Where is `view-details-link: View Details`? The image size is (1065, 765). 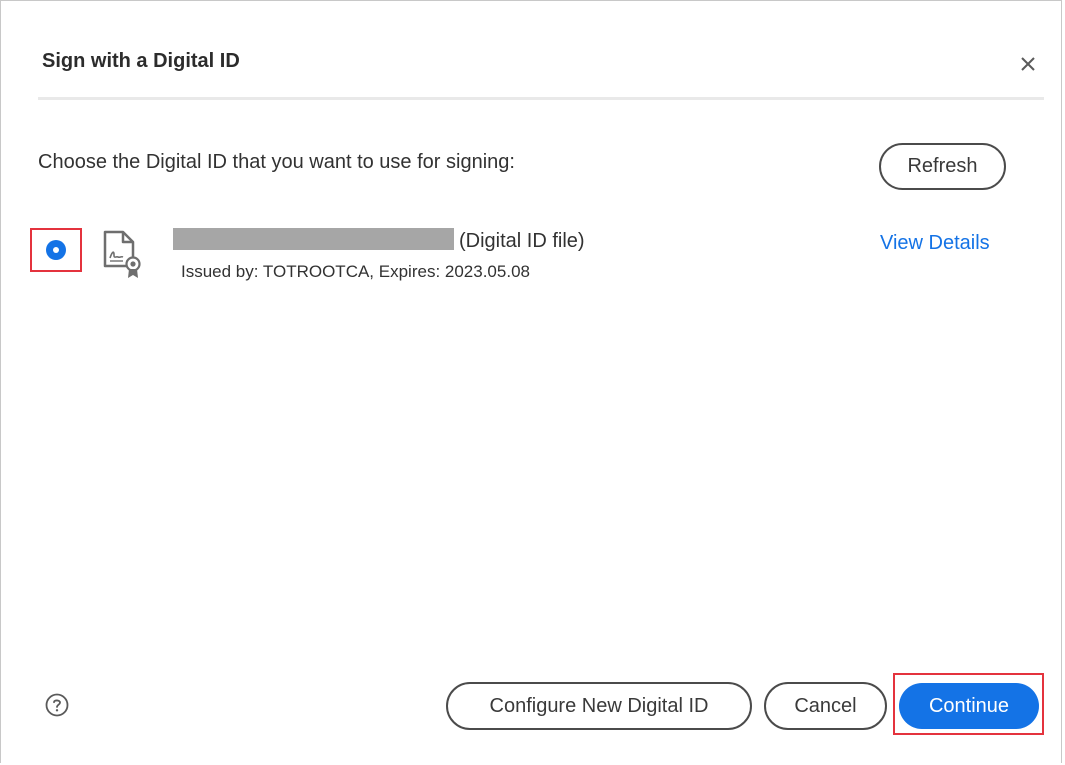
view-details-link: View Details is located at coordinates (935, 243).